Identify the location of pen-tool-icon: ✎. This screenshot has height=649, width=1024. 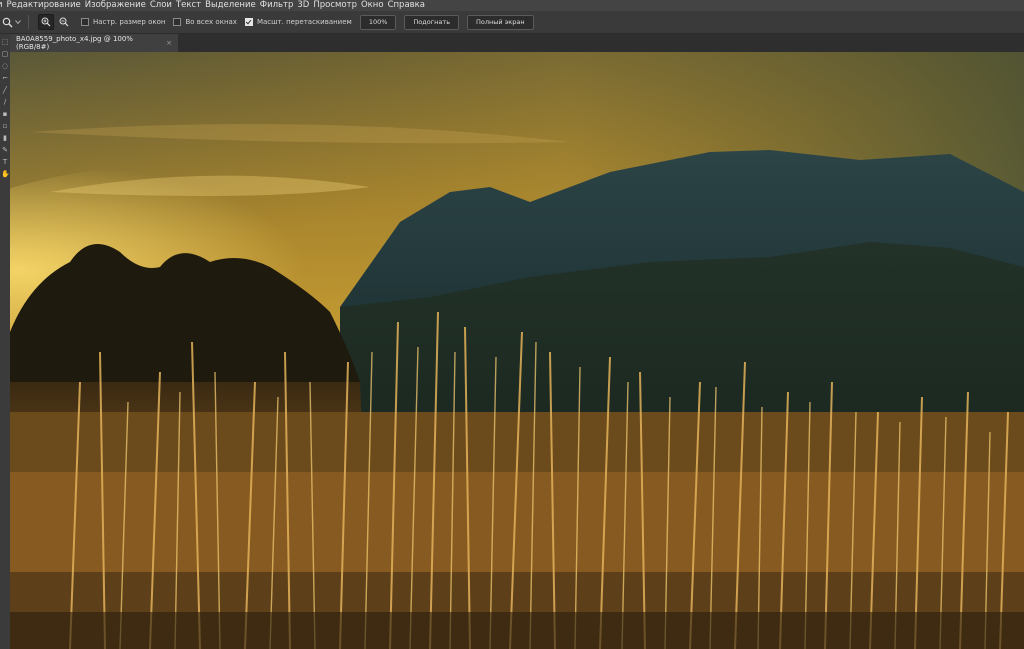
(5, 150).